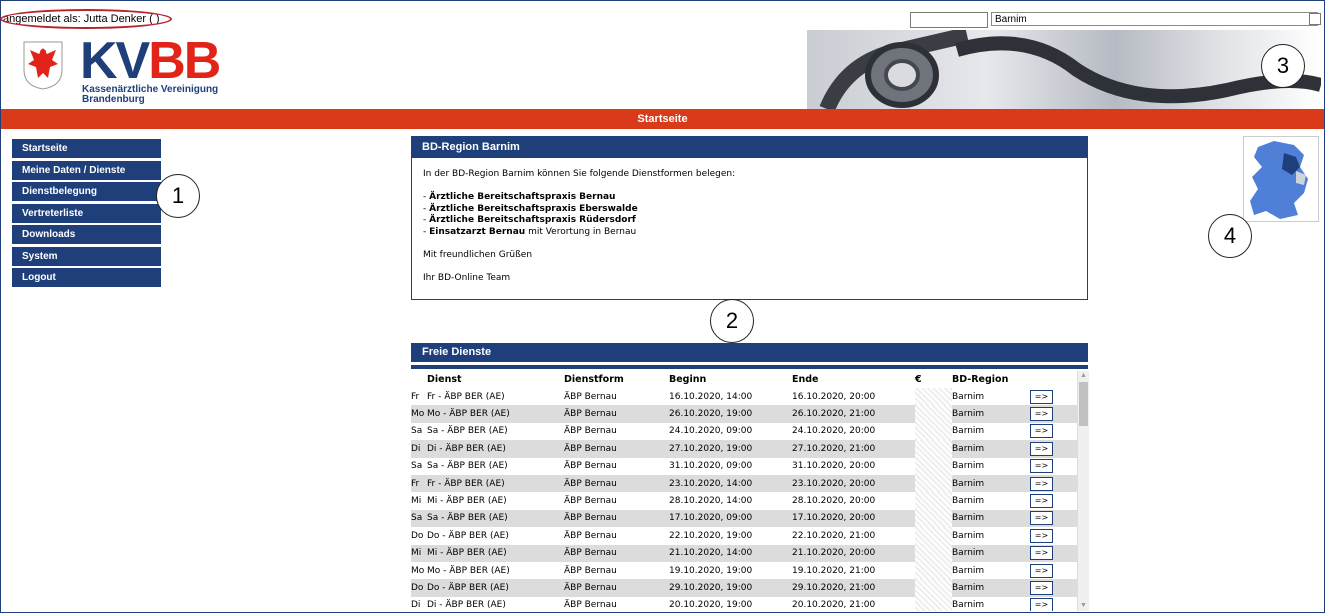 This screenshot has width=1327, height=615. I want to click on beginn-cell: 16.10.2020, 14:00, so click(730, 397).